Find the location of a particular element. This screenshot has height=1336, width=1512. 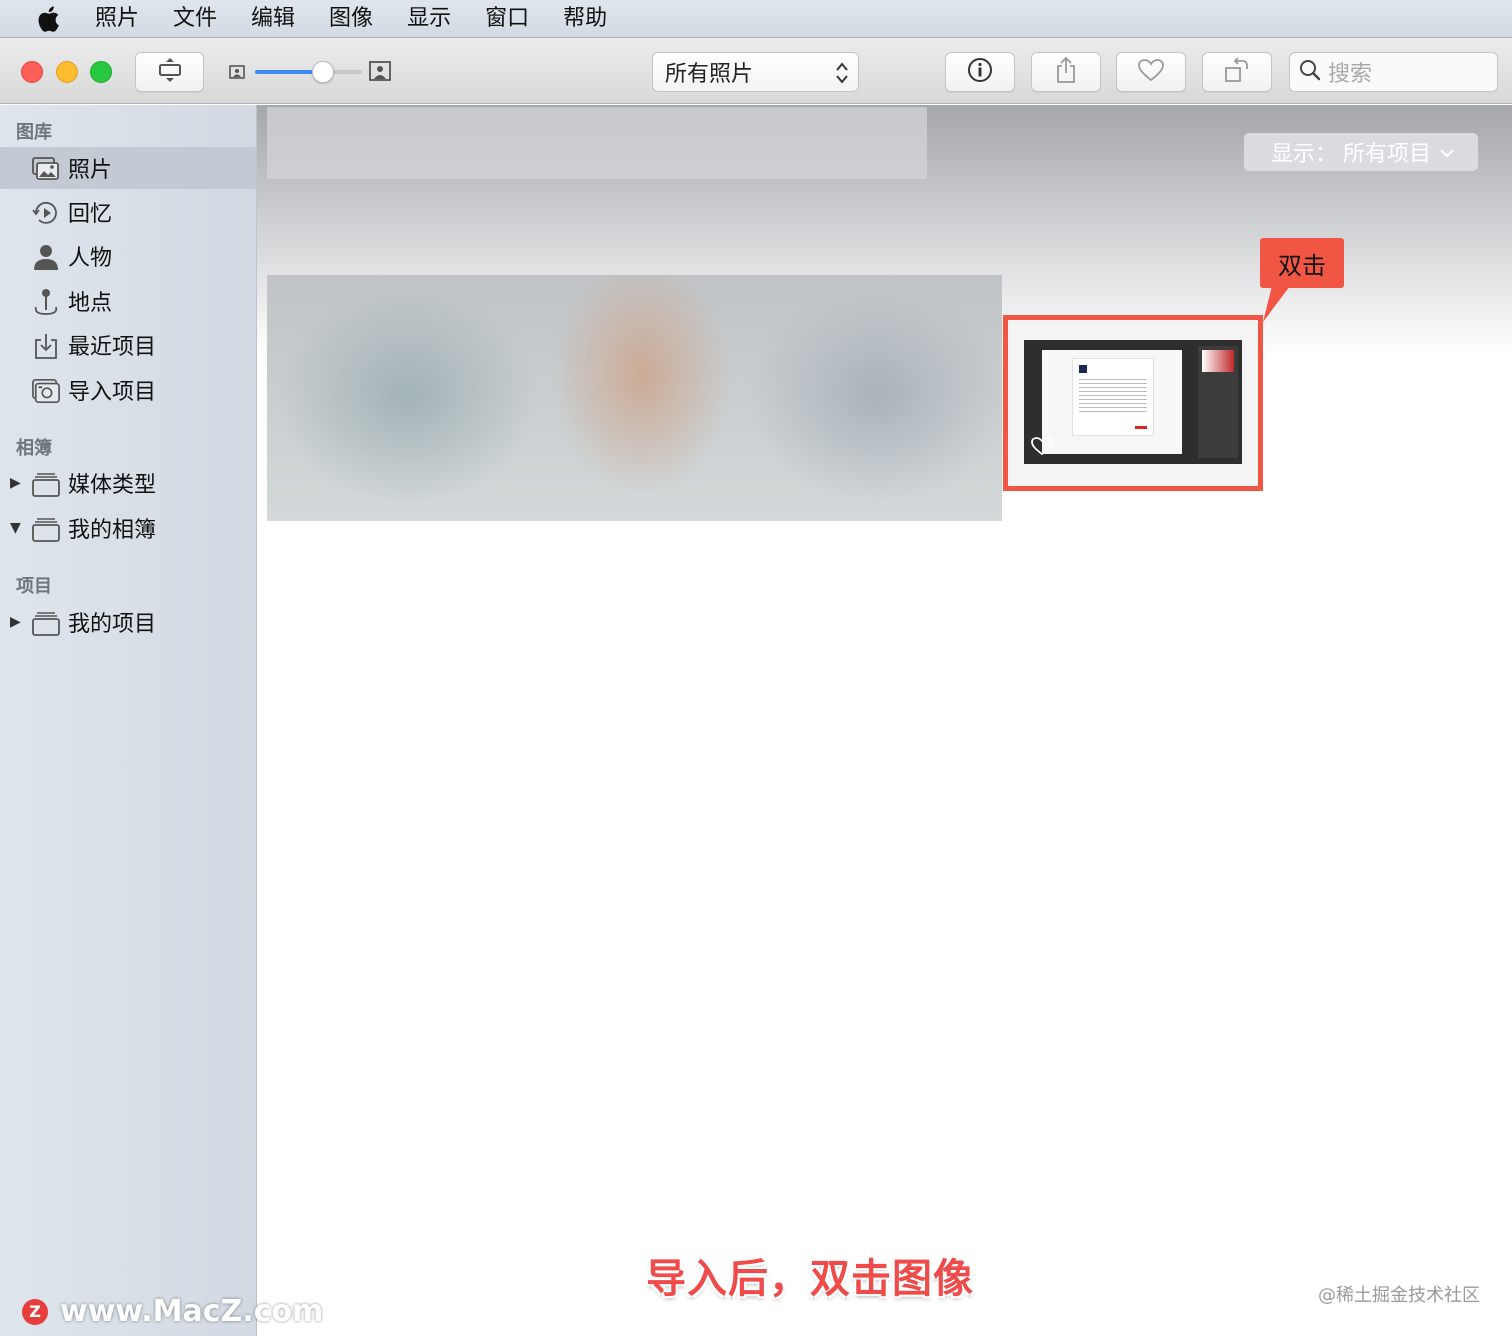

search-icon is located at coordinates (1310, 72).